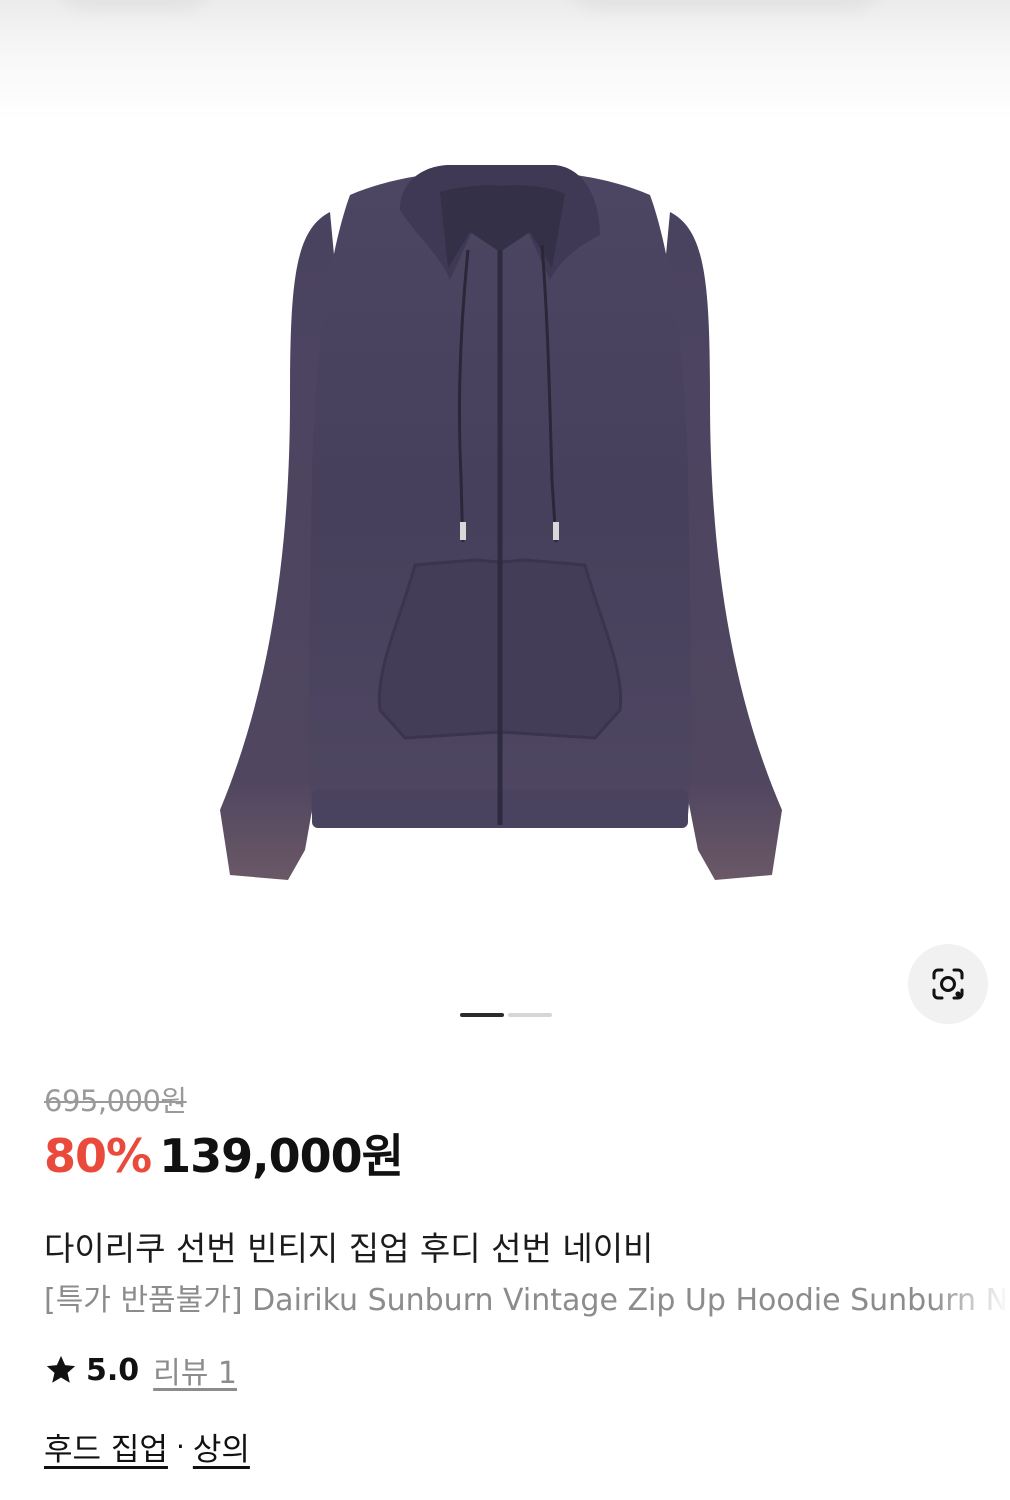  I want to click on category-breadcrumb: 후드 집업 · 상의, so click(147, 1446).